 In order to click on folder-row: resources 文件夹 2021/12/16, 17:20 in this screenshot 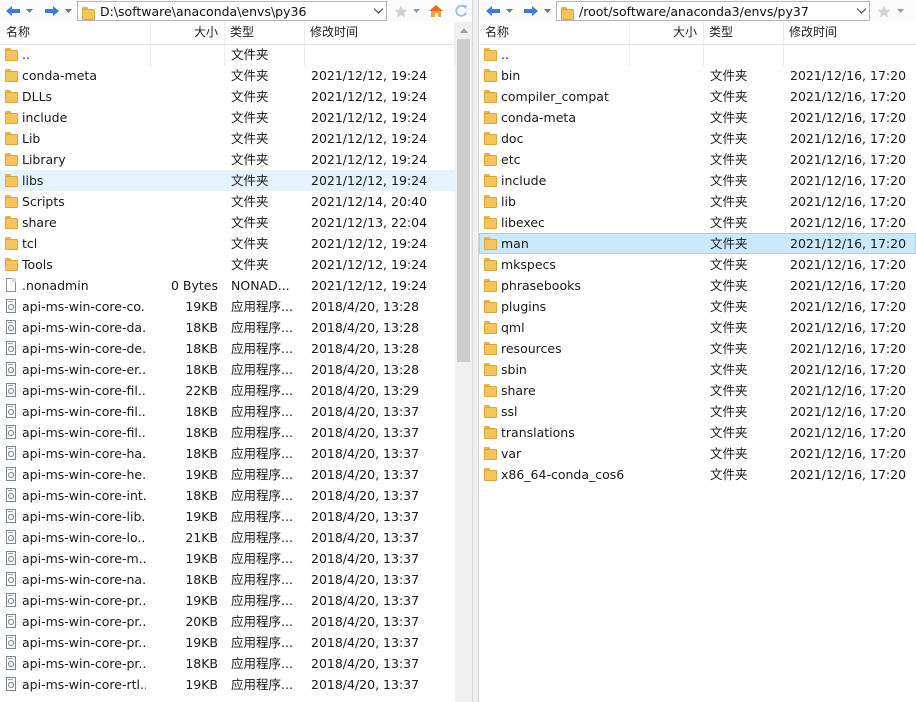, I will do `click(697, 348)`.